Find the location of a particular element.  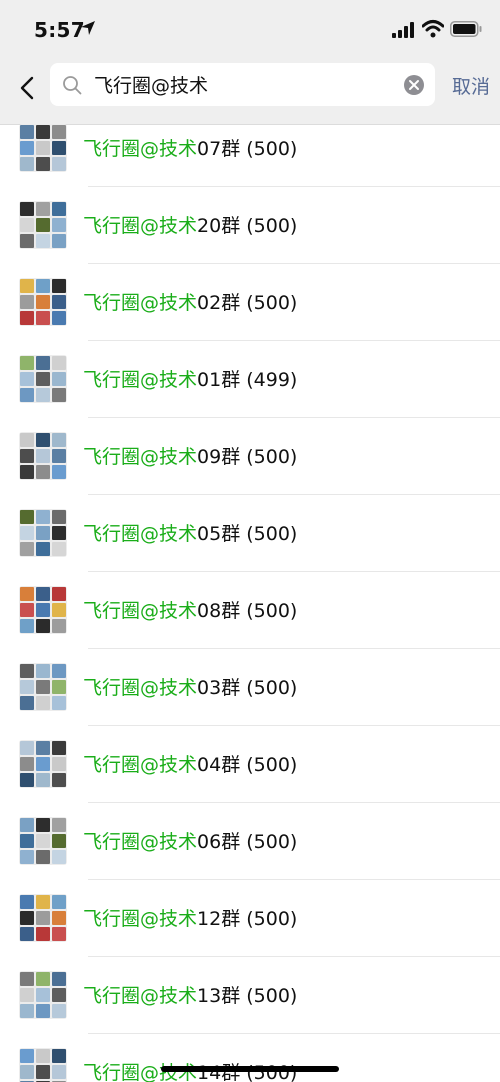

list-item: 飞行圈@技术20群 (500) is located at coordinates (250, 225).